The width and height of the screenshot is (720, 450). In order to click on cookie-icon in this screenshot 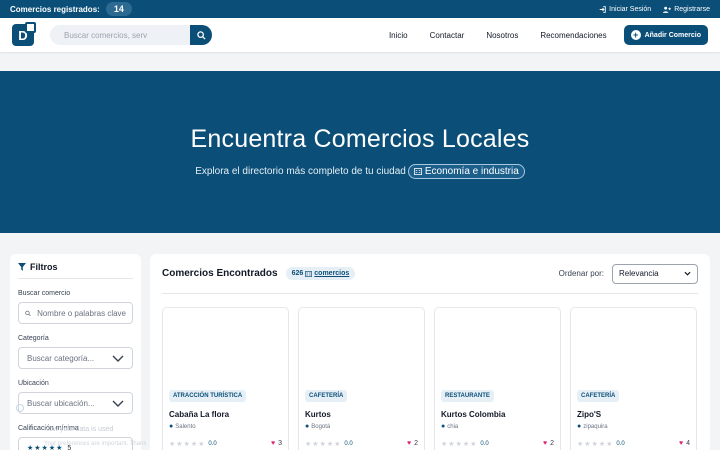, I will do `click(20, 408)`.